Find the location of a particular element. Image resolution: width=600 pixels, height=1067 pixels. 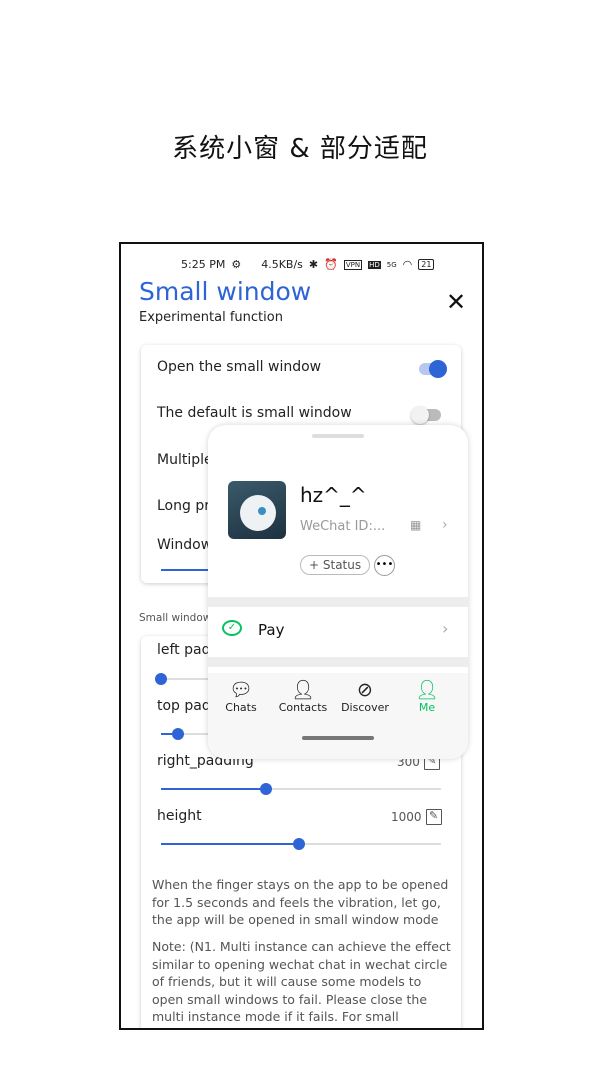

tab-label: Me is located at coordinates (427, 707).